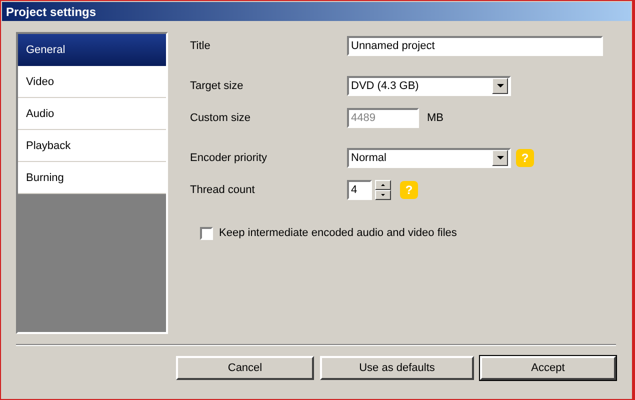  What do you see at coordinates (429, 158) in the screenshot?
I see `dropdown: Normal` at bounding box center [429, 158].